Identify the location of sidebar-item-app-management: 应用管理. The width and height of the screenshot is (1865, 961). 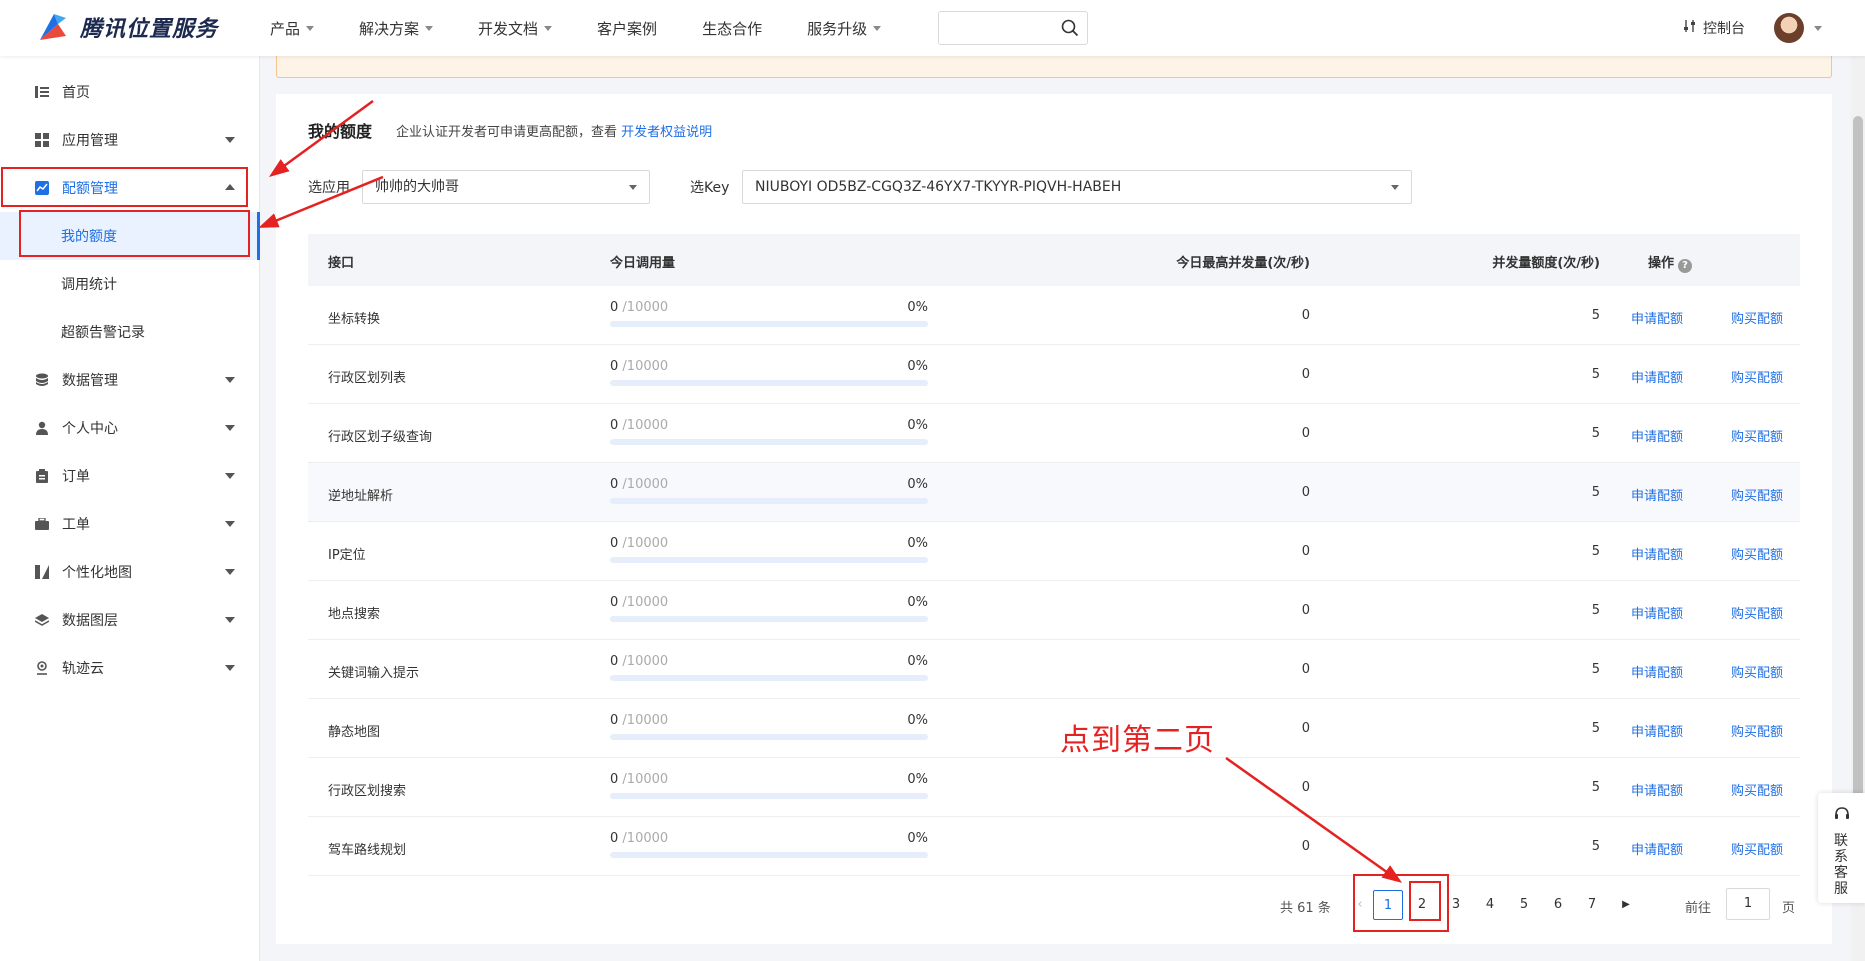
(130, 140).